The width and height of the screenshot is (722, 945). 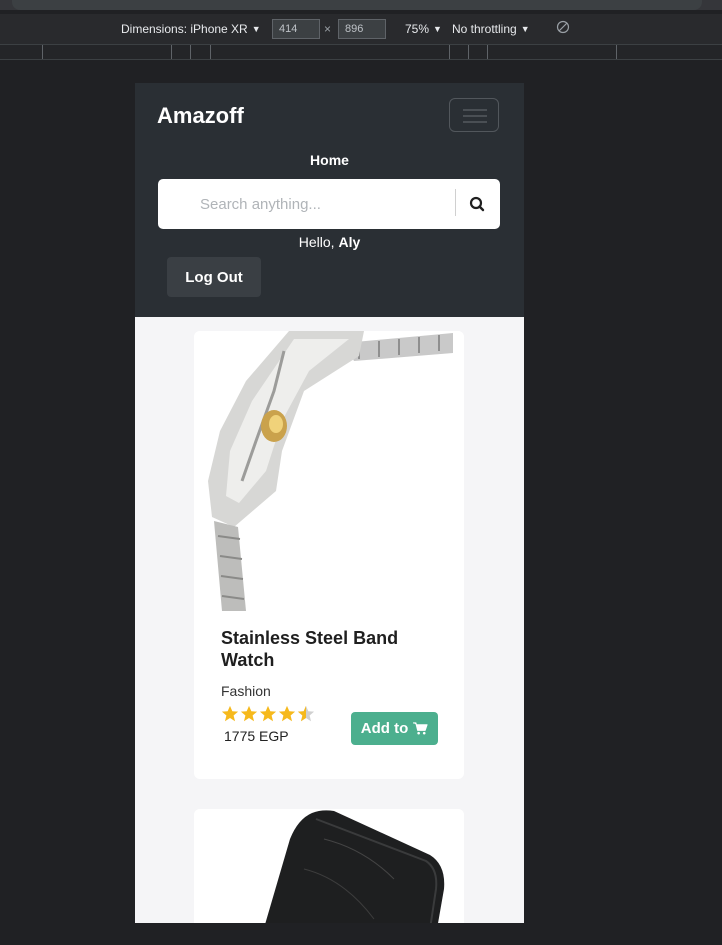 I want to click on rotate-icon, so click(x=563, y=27).